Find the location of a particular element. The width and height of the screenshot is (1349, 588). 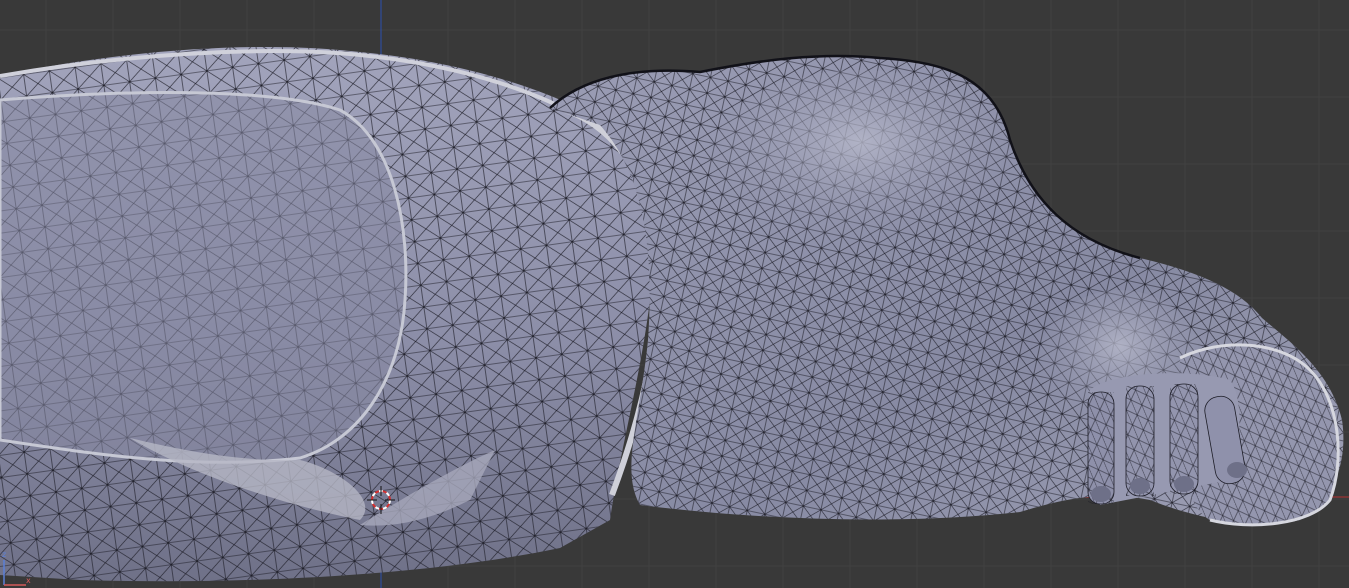

axis-gizmo-z-label: z is located at coordinates (4, 554).